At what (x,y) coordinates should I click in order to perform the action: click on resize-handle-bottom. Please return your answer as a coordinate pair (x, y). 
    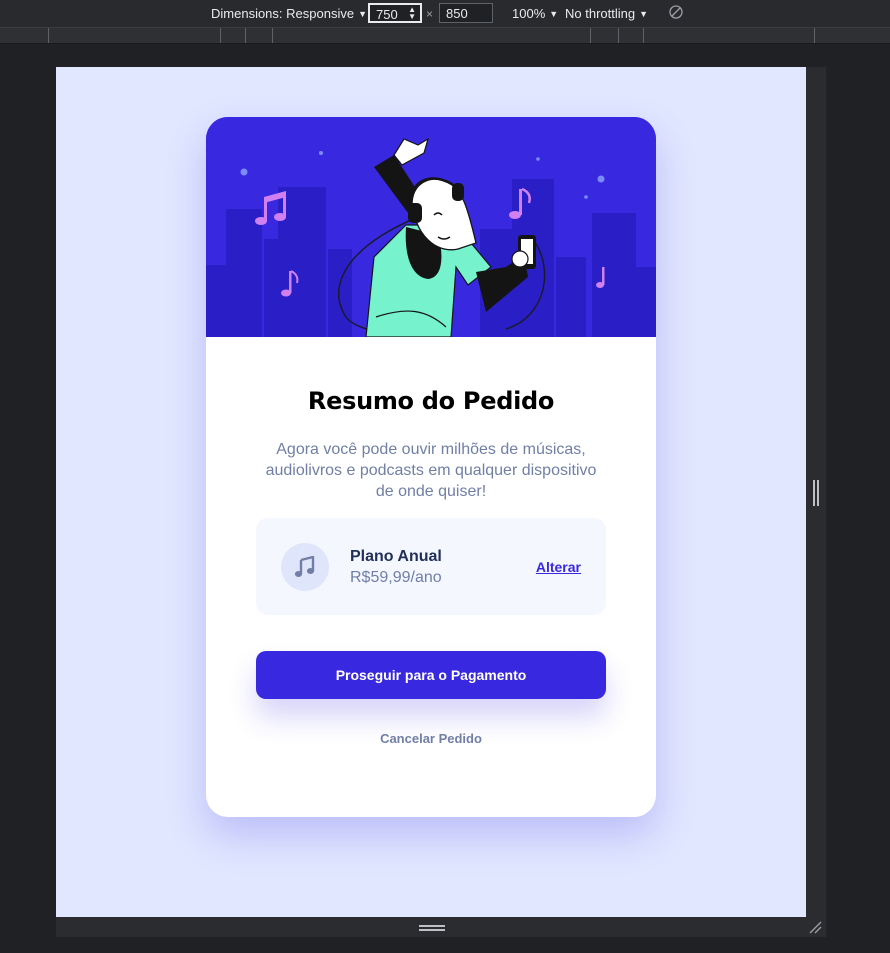
    Looking at the image, I should click on (432, 928).